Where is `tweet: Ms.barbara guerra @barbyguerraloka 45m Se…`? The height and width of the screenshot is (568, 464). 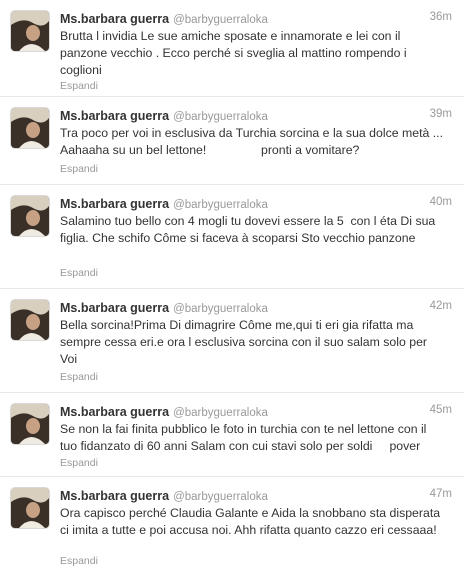 tweet: Ms.barbara guerra @barbyguerraloka 45m Se… is located at coordinates (232, 434).